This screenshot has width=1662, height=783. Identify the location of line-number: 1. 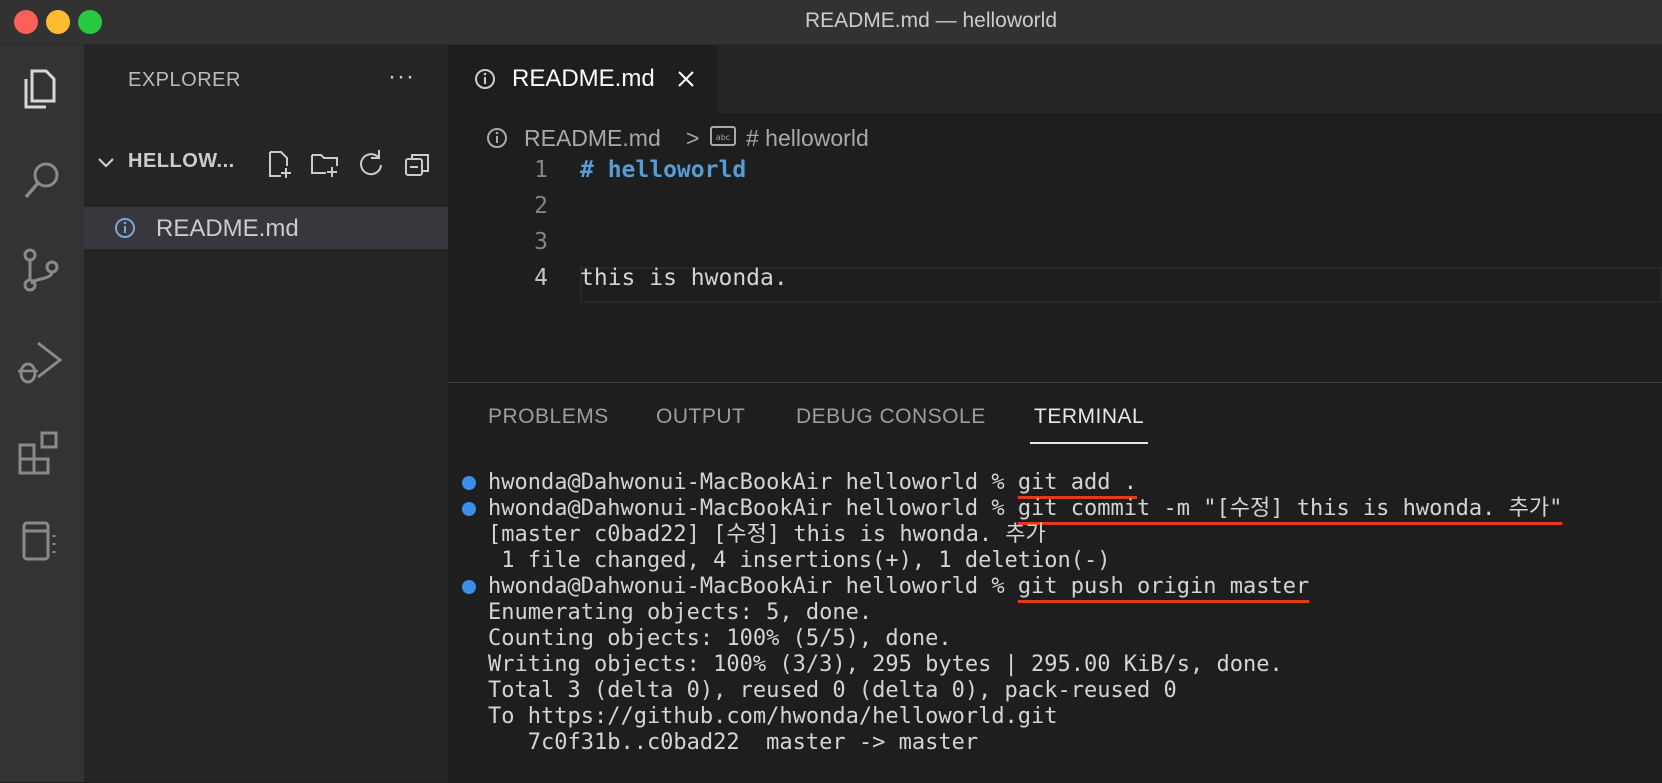
(541, 170).